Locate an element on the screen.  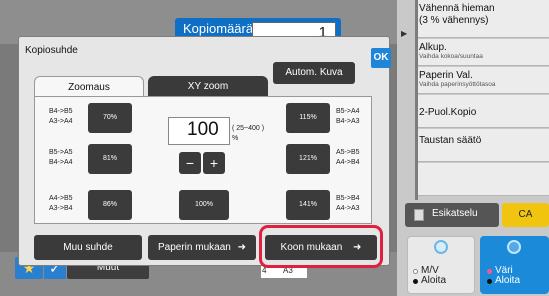
duplex-copy-button: 2-Puol.Kopio is located at coordinates (482, 111).